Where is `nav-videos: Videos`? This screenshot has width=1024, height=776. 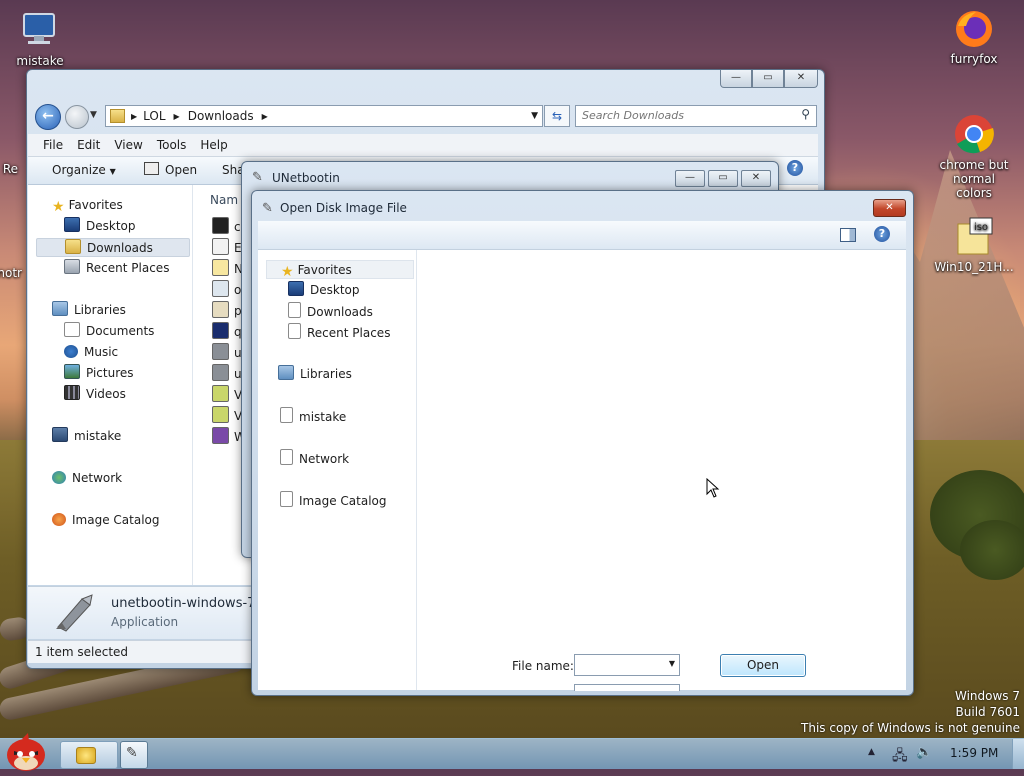 nav-videos: Videos is located at coordinates (95, 394).